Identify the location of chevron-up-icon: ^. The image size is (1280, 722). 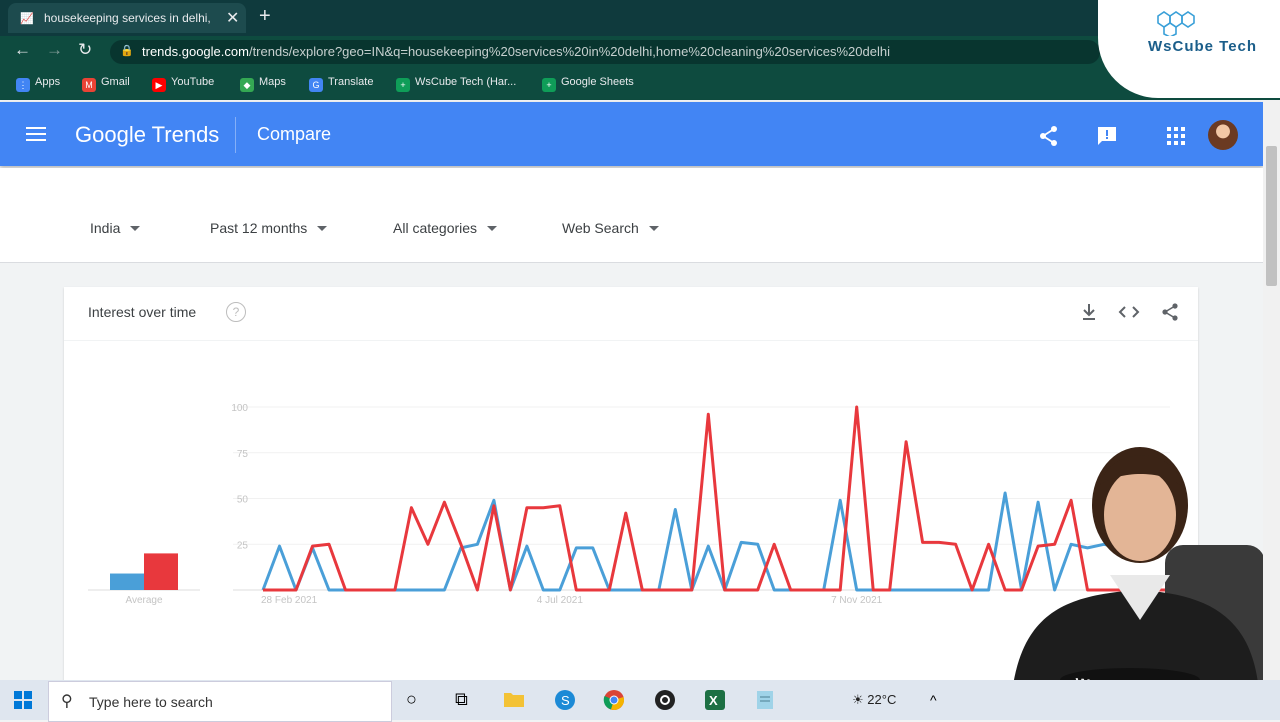
(933, 700).